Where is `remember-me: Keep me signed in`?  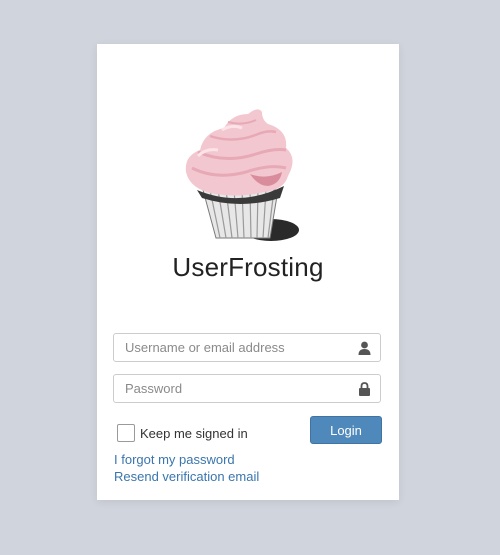 remember-me: Keep me signed in is located at coordinates (182, 433).